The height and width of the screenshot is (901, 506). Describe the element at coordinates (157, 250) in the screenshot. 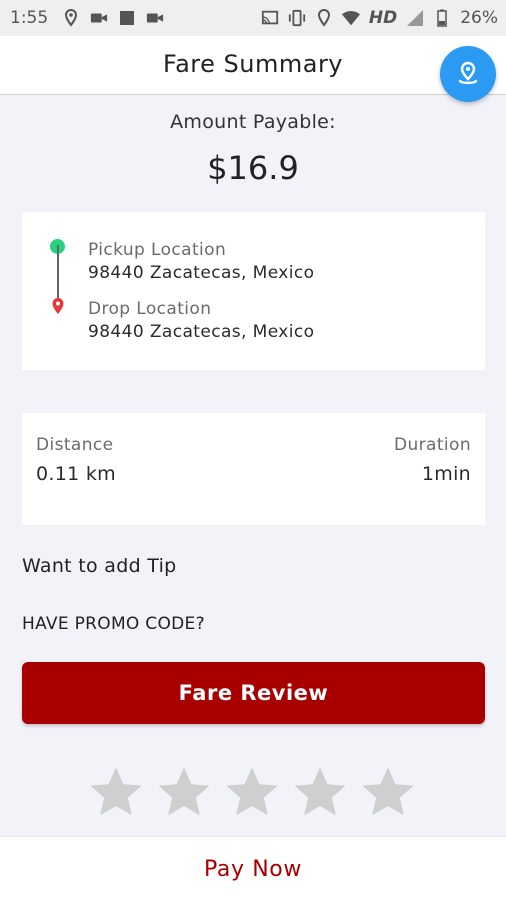

I see `pickup-label: Pickup Location` at that location.